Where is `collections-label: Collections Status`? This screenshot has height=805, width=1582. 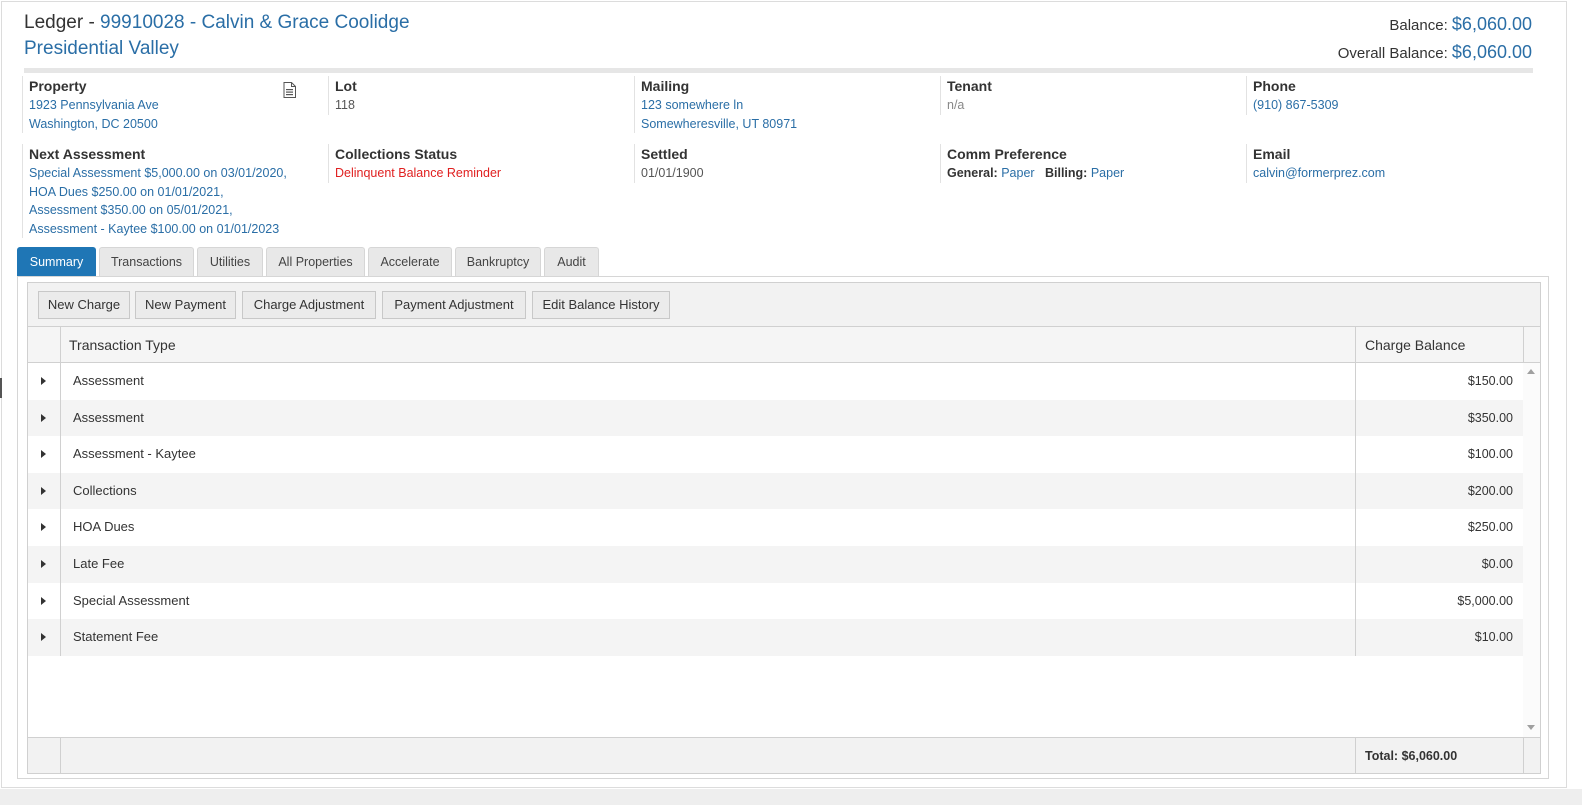 collections-label: Collections Status is located at coordinates (396, 154).